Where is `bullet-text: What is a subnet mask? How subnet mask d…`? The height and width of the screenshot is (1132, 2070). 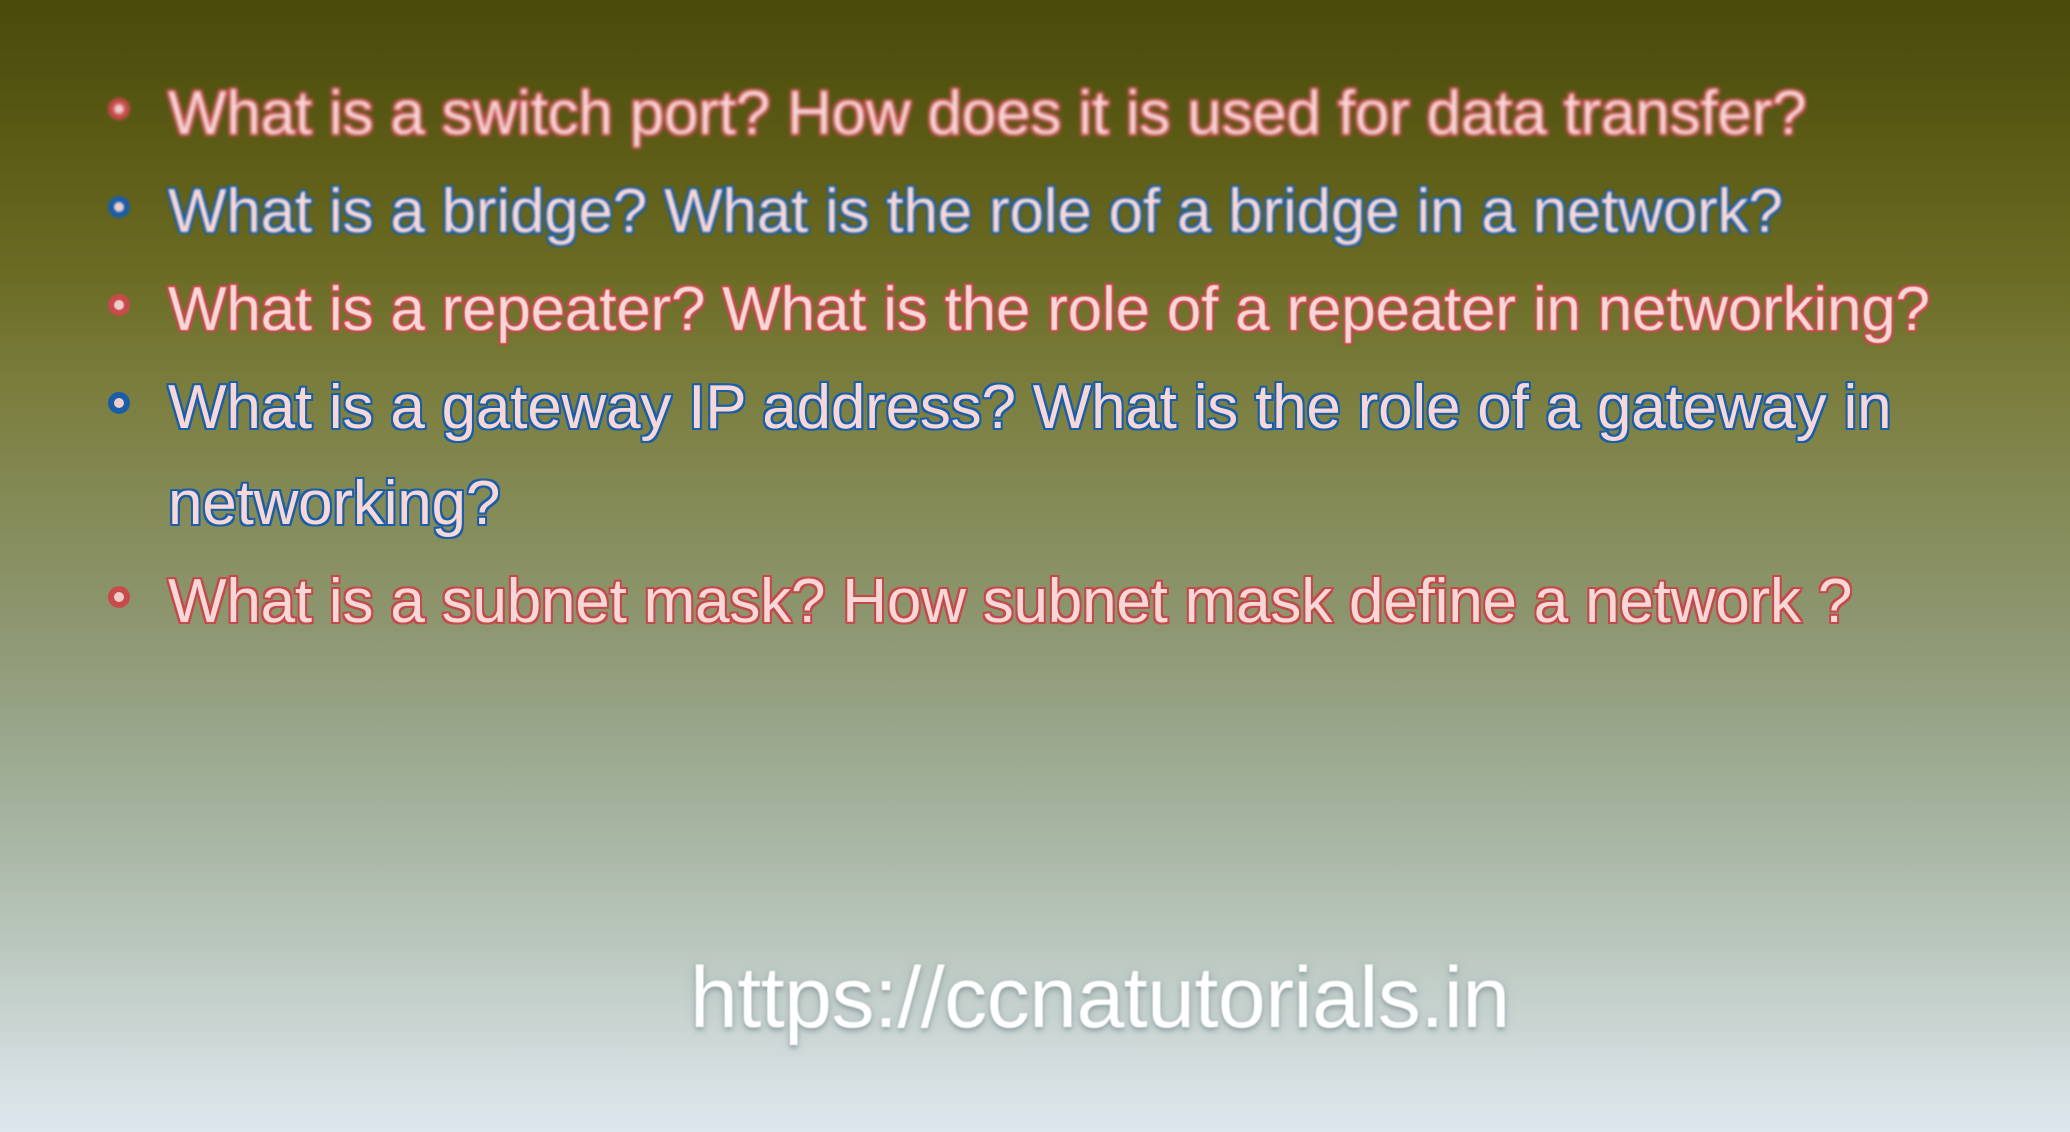
bullet-text: What is a subnet mask? How subnet mask d… is located at coordinates (1010, 602).